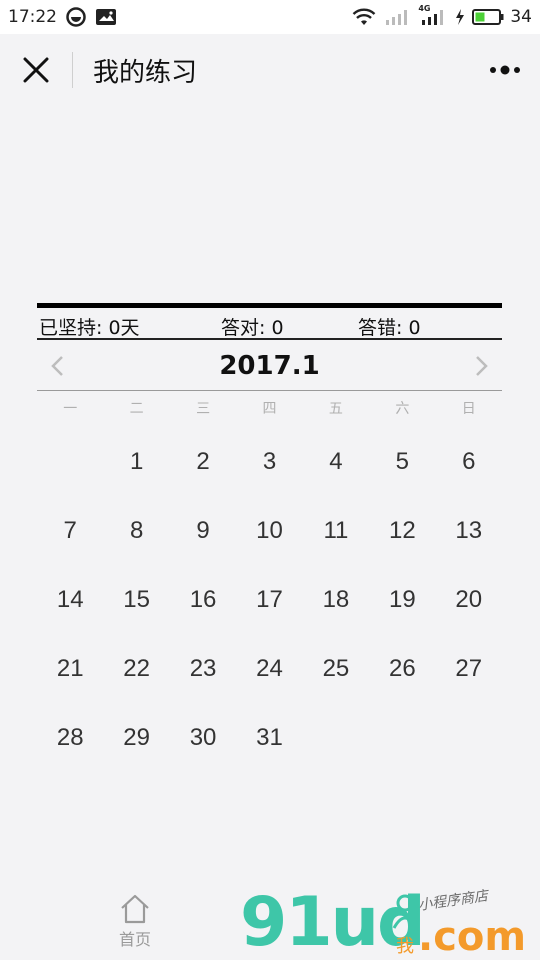  I want to click on calendar-header: 2017.1, so click(269, 366).